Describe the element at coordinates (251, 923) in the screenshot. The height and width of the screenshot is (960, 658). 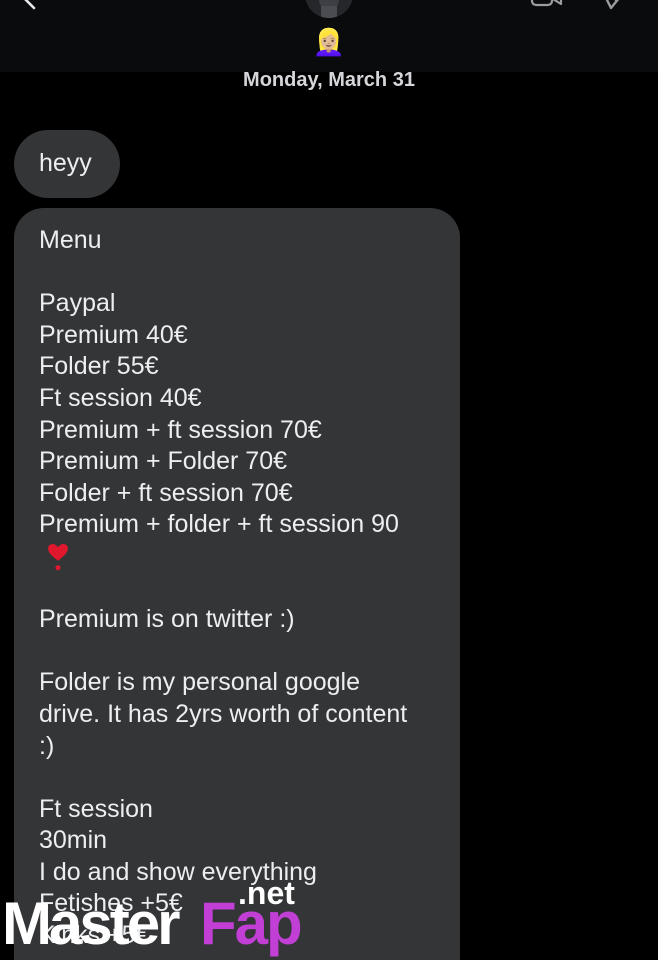
I see `watermark-brand-part2: Fap` at that location.